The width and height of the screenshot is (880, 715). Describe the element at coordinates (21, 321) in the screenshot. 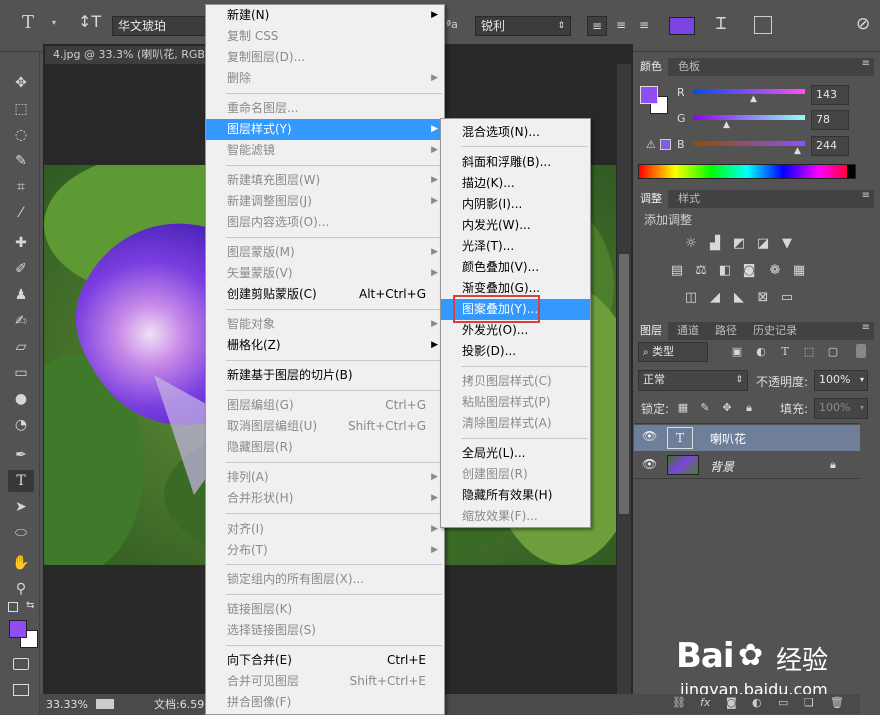

I see `history-brush-icon: ✍` at that location.